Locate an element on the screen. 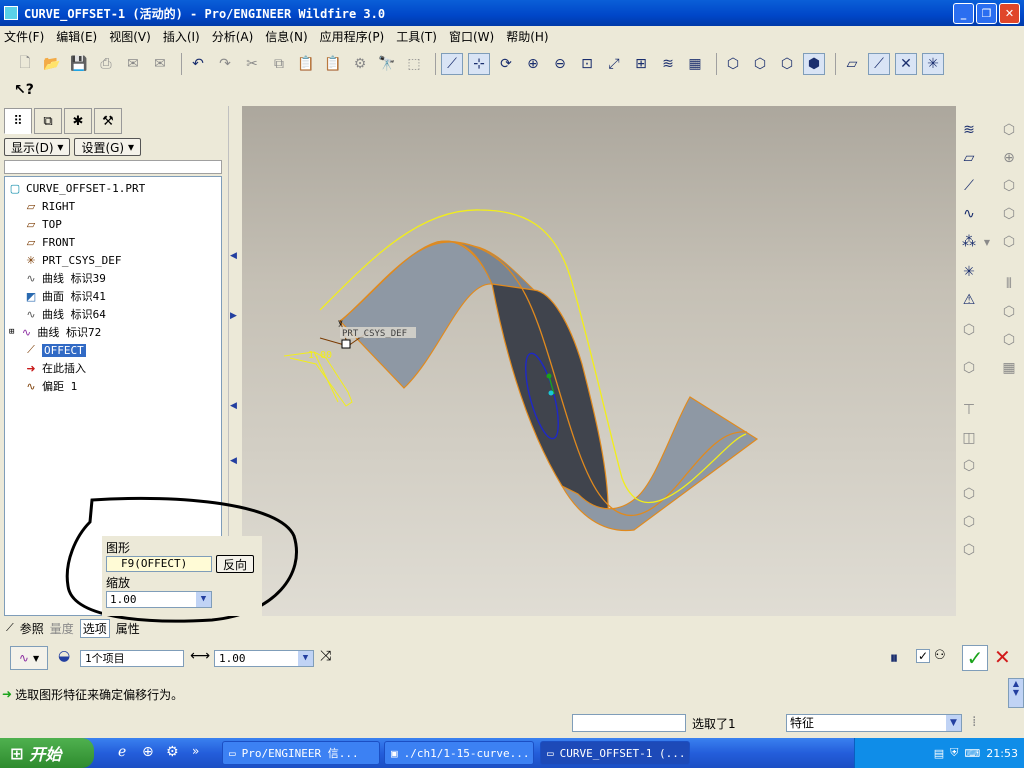  paste-icon: 📋 is located at coordinates (306, 64).